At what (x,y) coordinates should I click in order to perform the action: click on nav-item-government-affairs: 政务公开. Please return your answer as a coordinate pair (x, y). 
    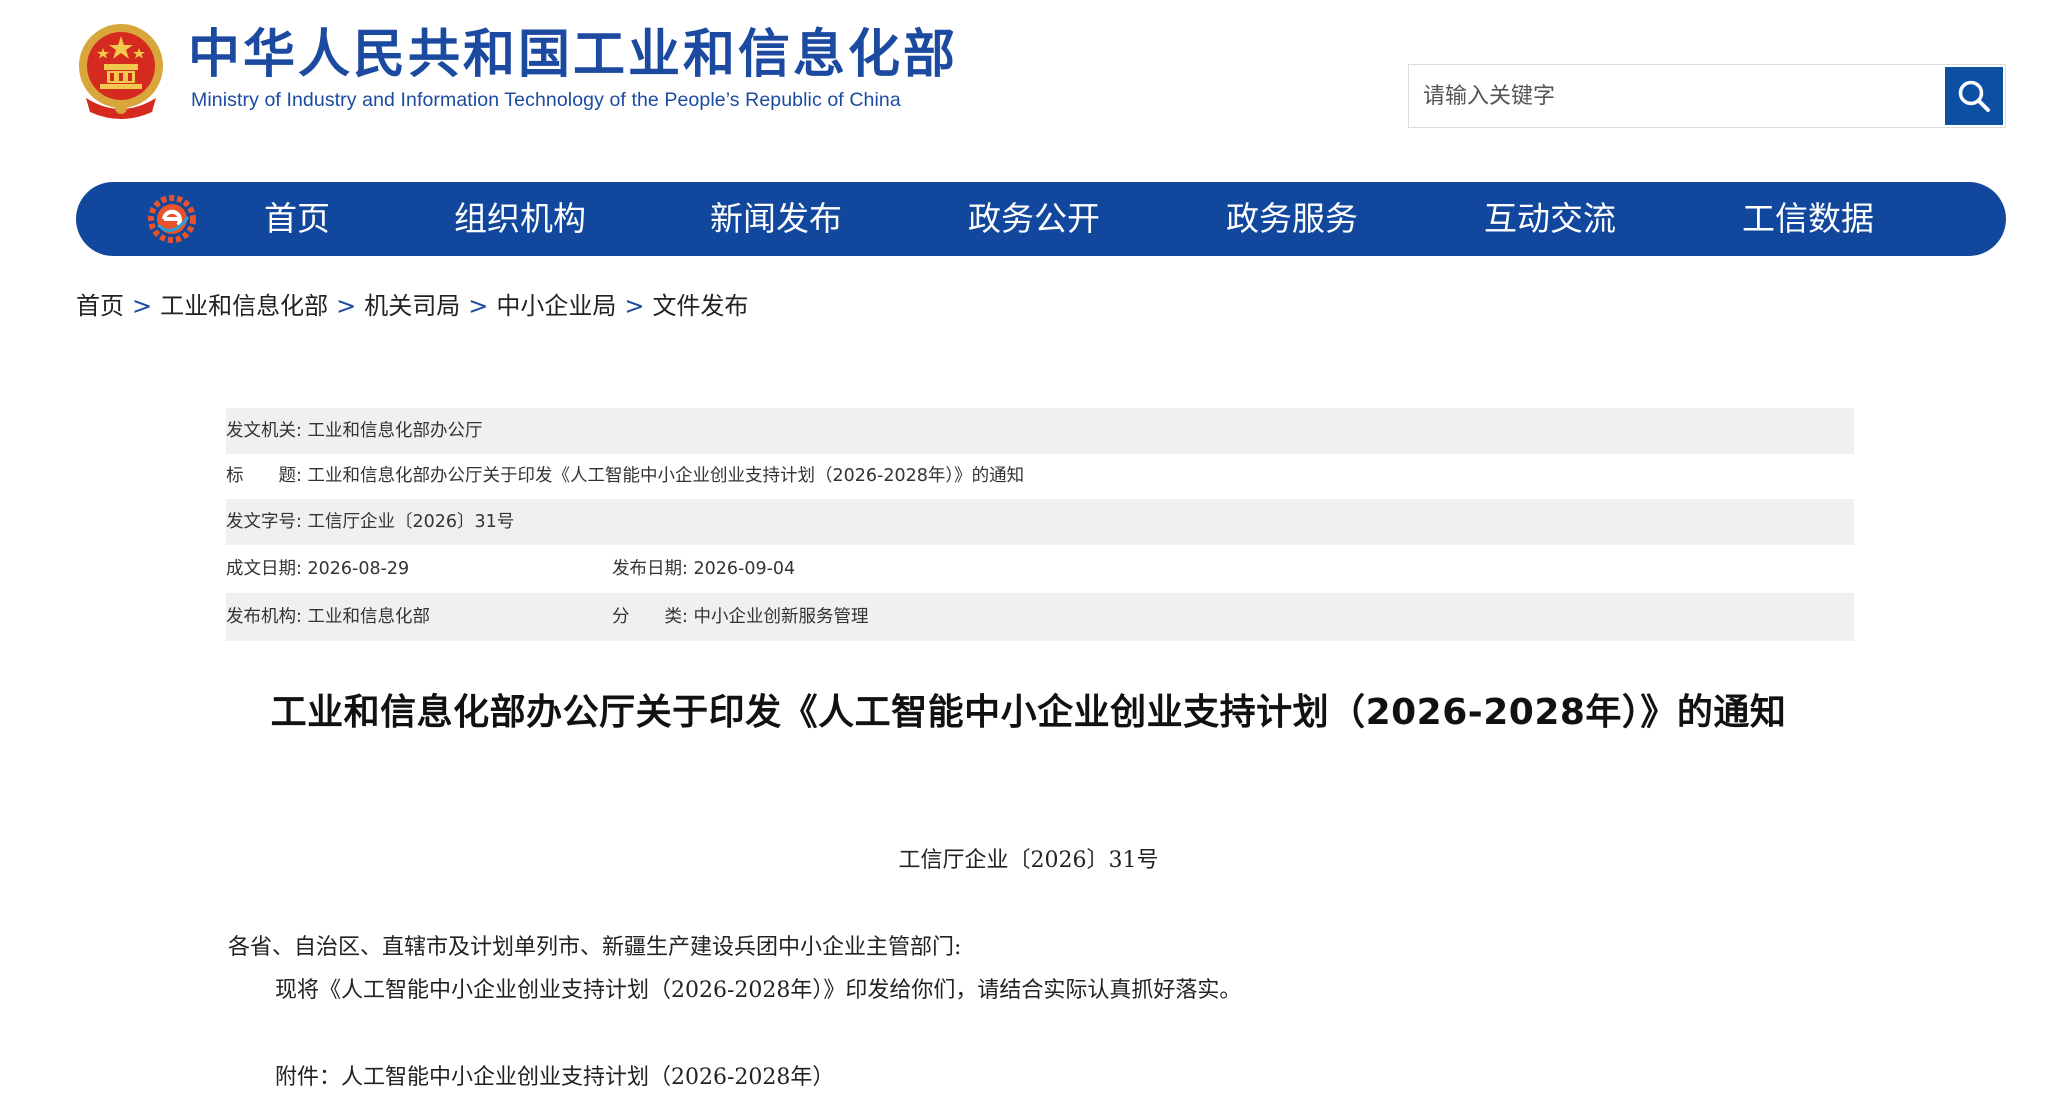
    Looking at the image, I should click on (1034, 219).